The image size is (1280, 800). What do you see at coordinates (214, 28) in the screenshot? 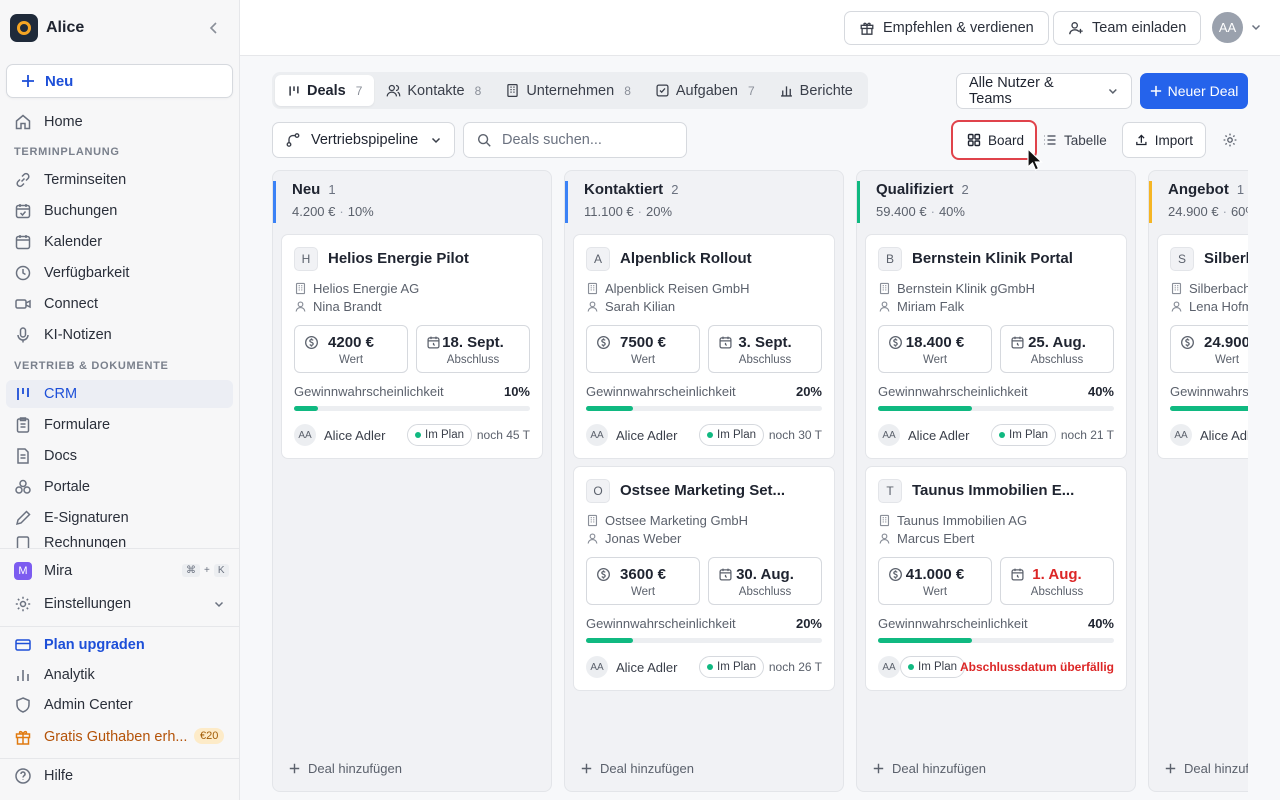
I see `collapse-sidebar-icon` at bounding box center [214, 28].